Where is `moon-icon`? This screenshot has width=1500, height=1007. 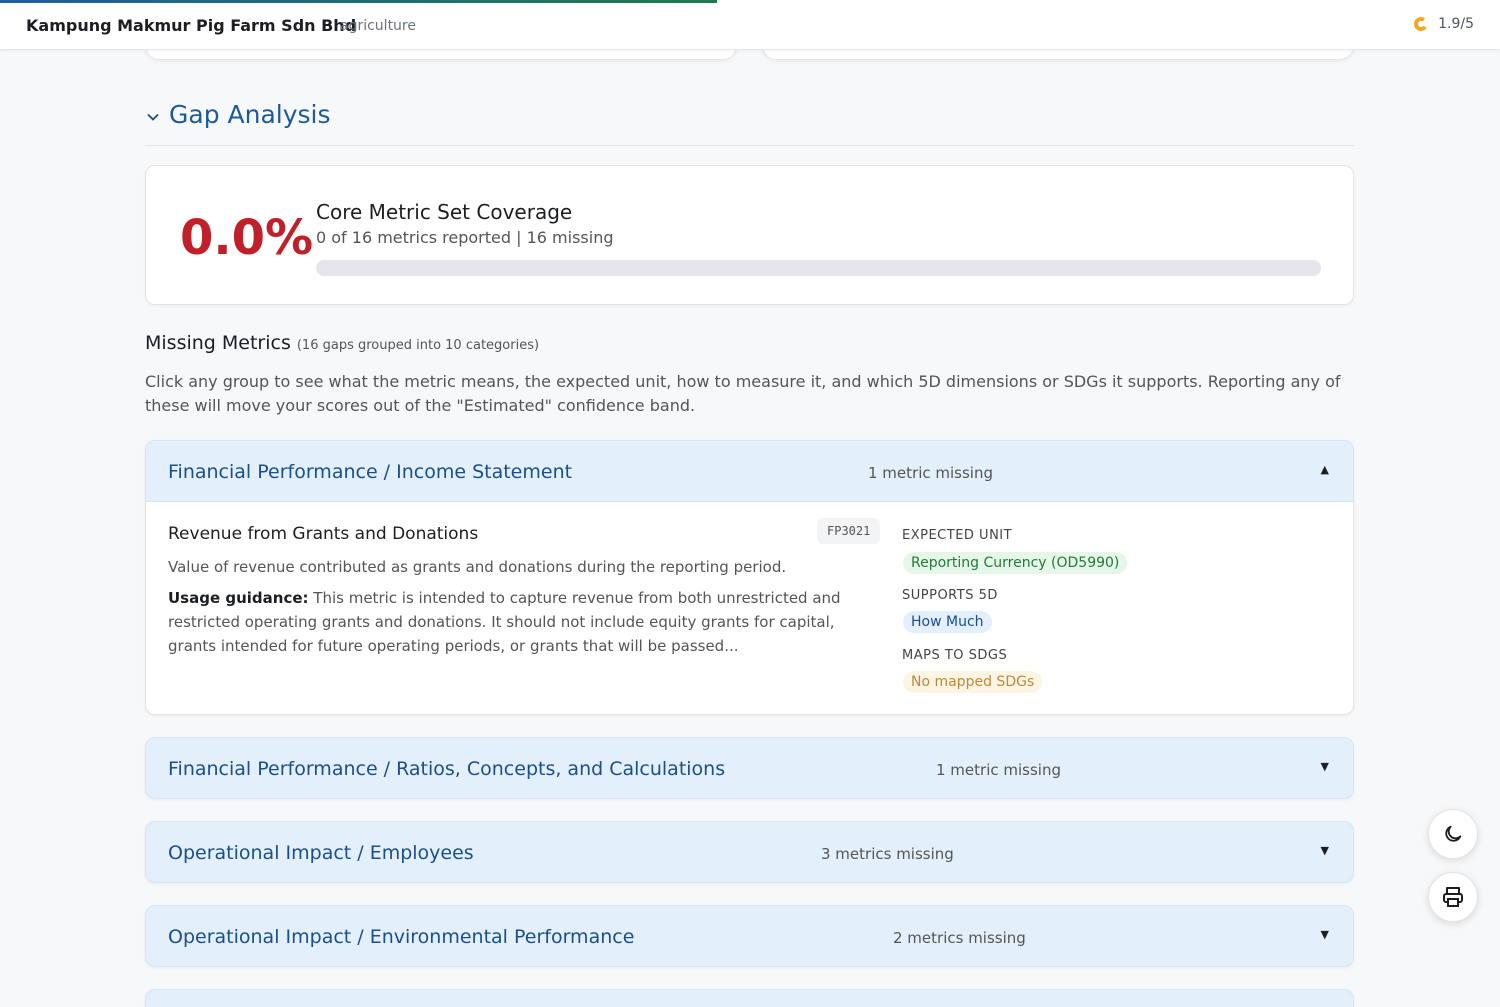
moon-icon is located at coordinates (1453, 833).